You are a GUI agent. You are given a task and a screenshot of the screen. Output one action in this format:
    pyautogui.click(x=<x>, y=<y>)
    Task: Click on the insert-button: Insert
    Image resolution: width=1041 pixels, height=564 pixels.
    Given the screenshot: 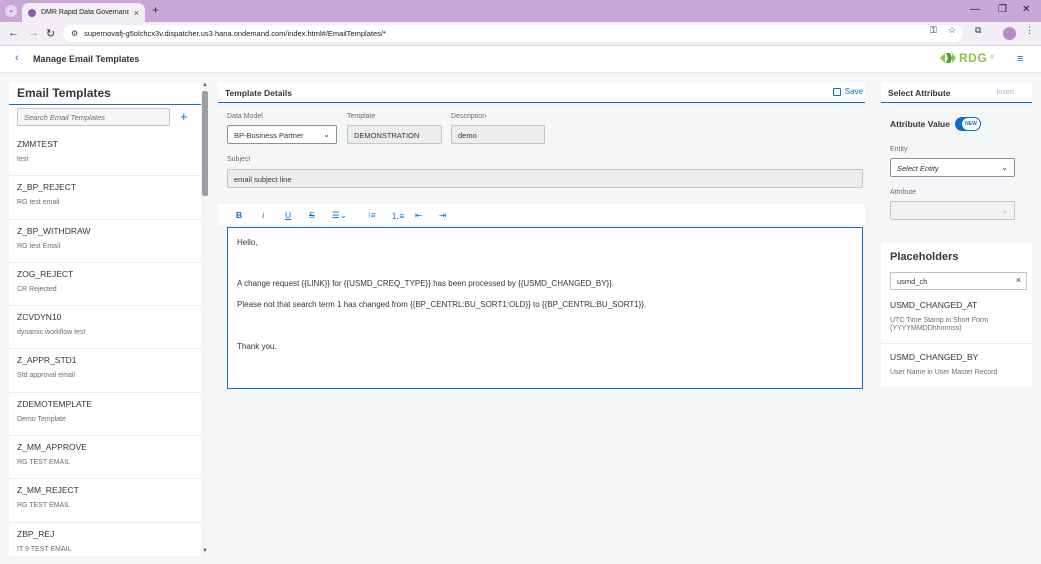 What is the action you would take?
    pyautogui.click(x=1005, y=92)
    